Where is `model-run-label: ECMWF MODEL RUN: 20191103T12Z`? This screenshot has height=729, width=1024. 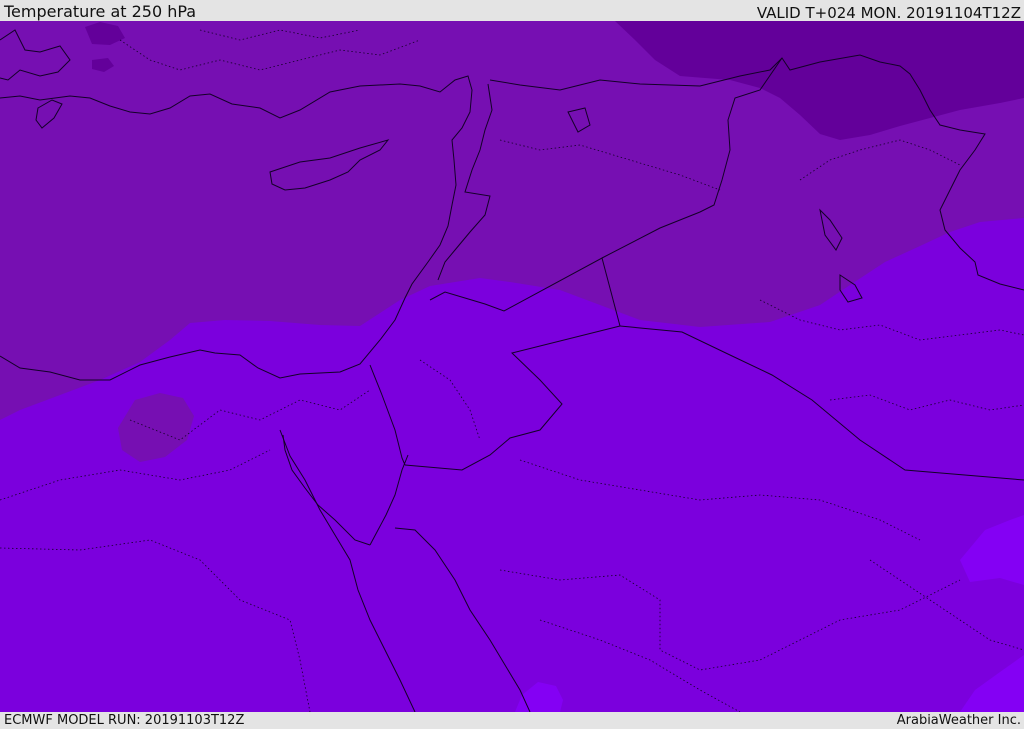 model-run-label: ECMWF MODEL RUN: 20191103T12Z is located at coordinates (124, 720).